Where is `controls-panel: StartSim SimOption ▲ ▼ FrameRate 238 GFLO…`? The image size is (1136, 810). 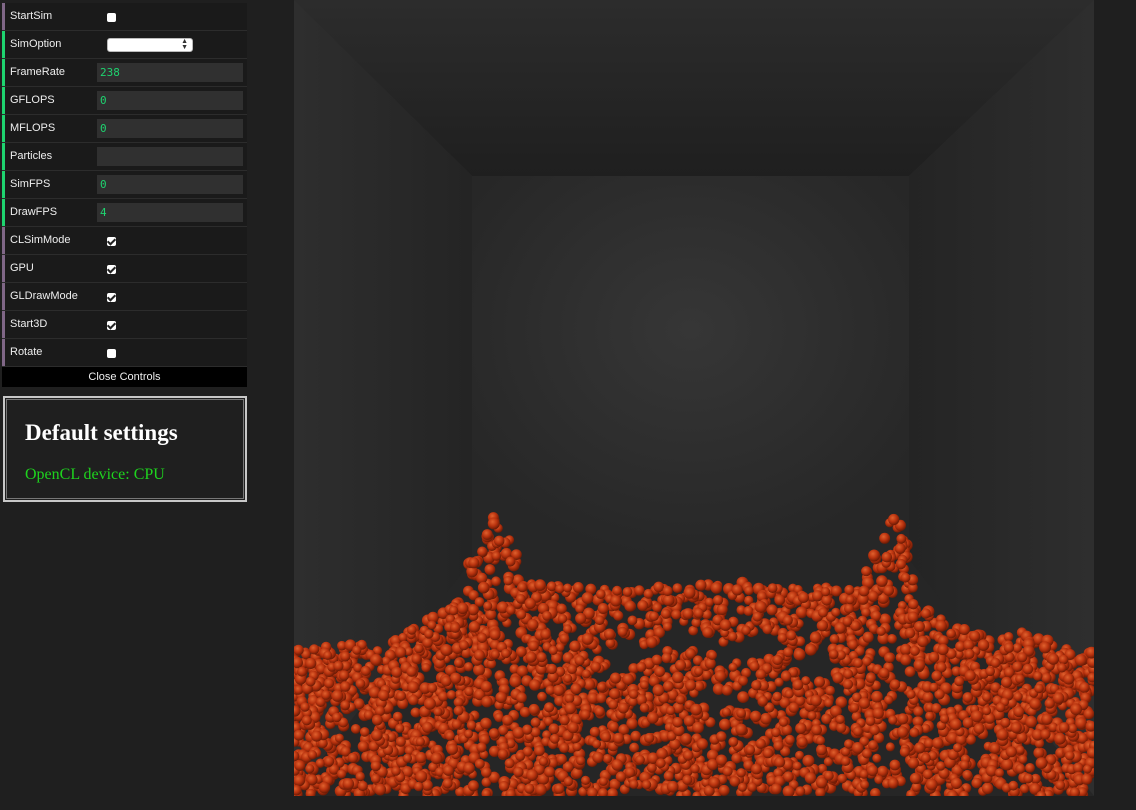 controls-panel: StartSim SimOption ▲ ▼ FrameRate 238 GFLO… is located at coordinates (124, 195).